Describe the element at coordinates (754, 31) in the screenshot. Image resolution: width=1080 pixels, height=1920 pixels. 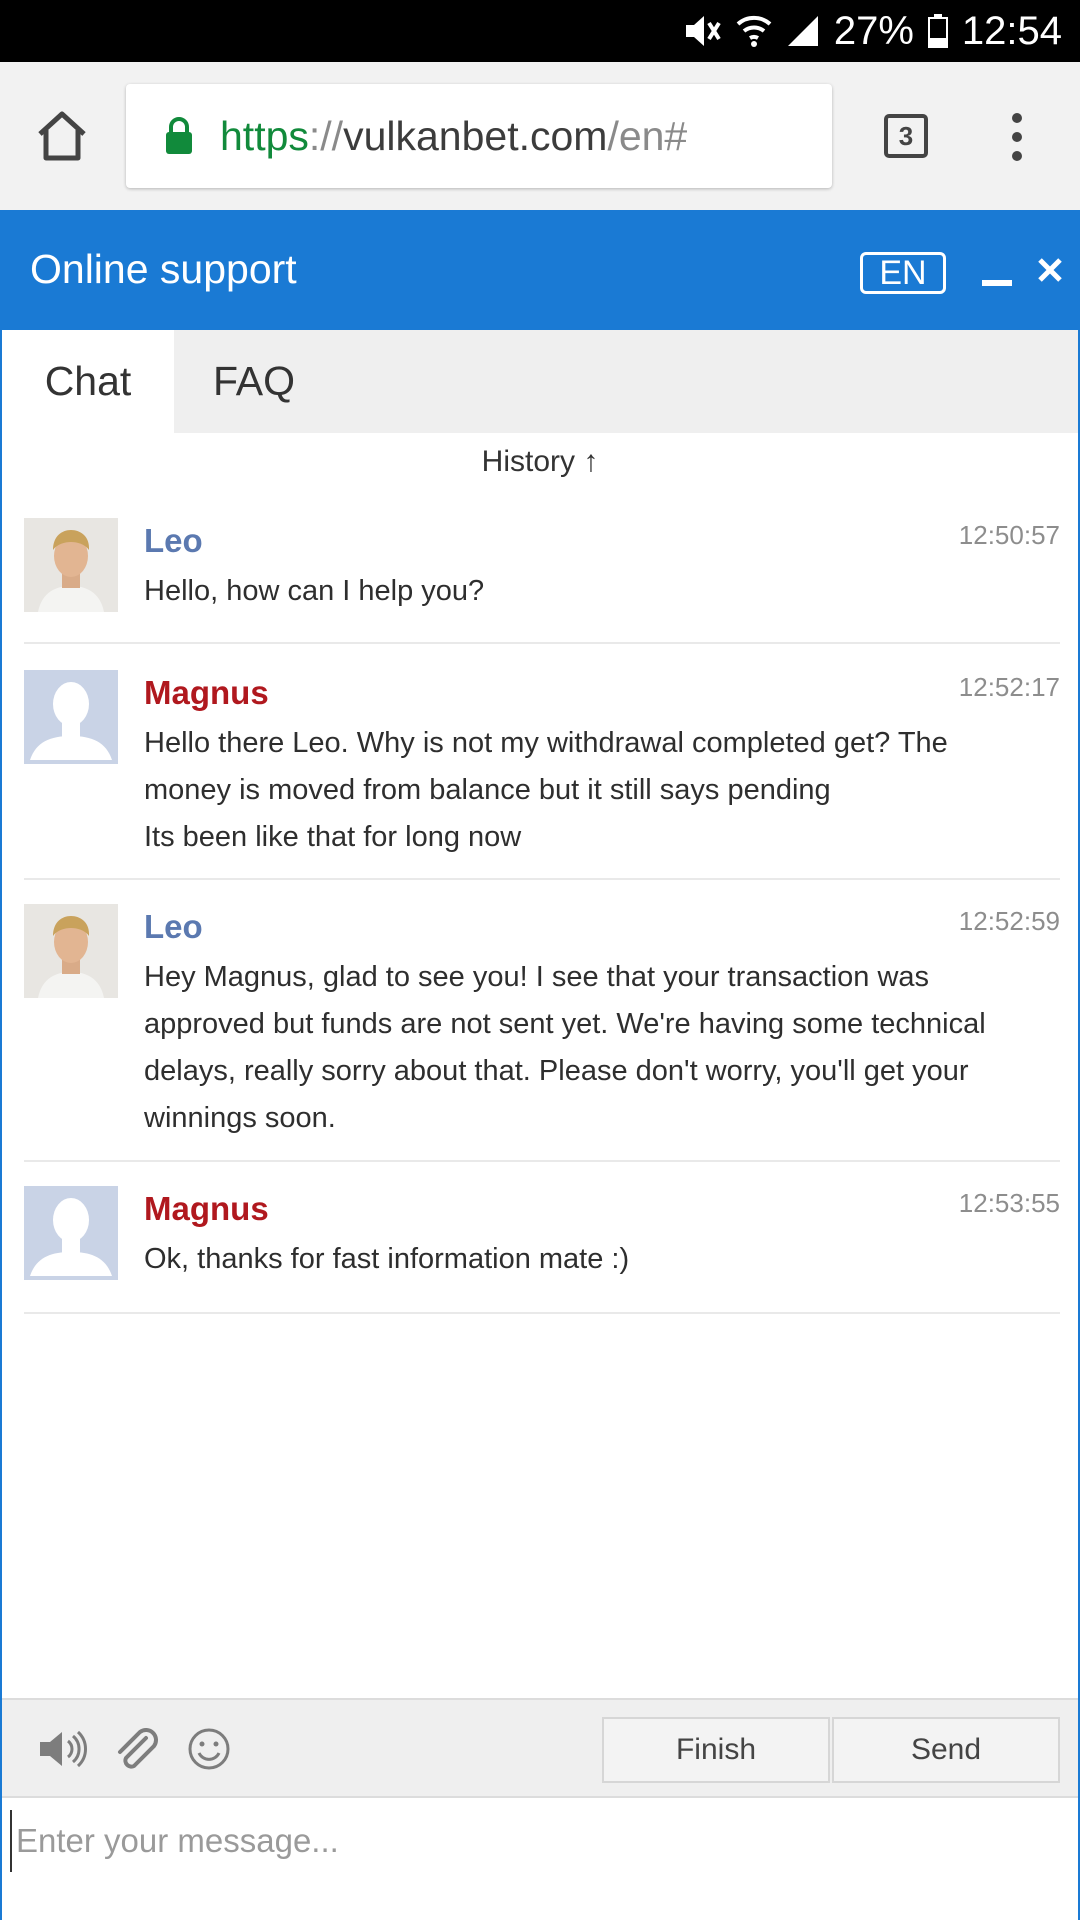
I see `wifi-icon` at that location.